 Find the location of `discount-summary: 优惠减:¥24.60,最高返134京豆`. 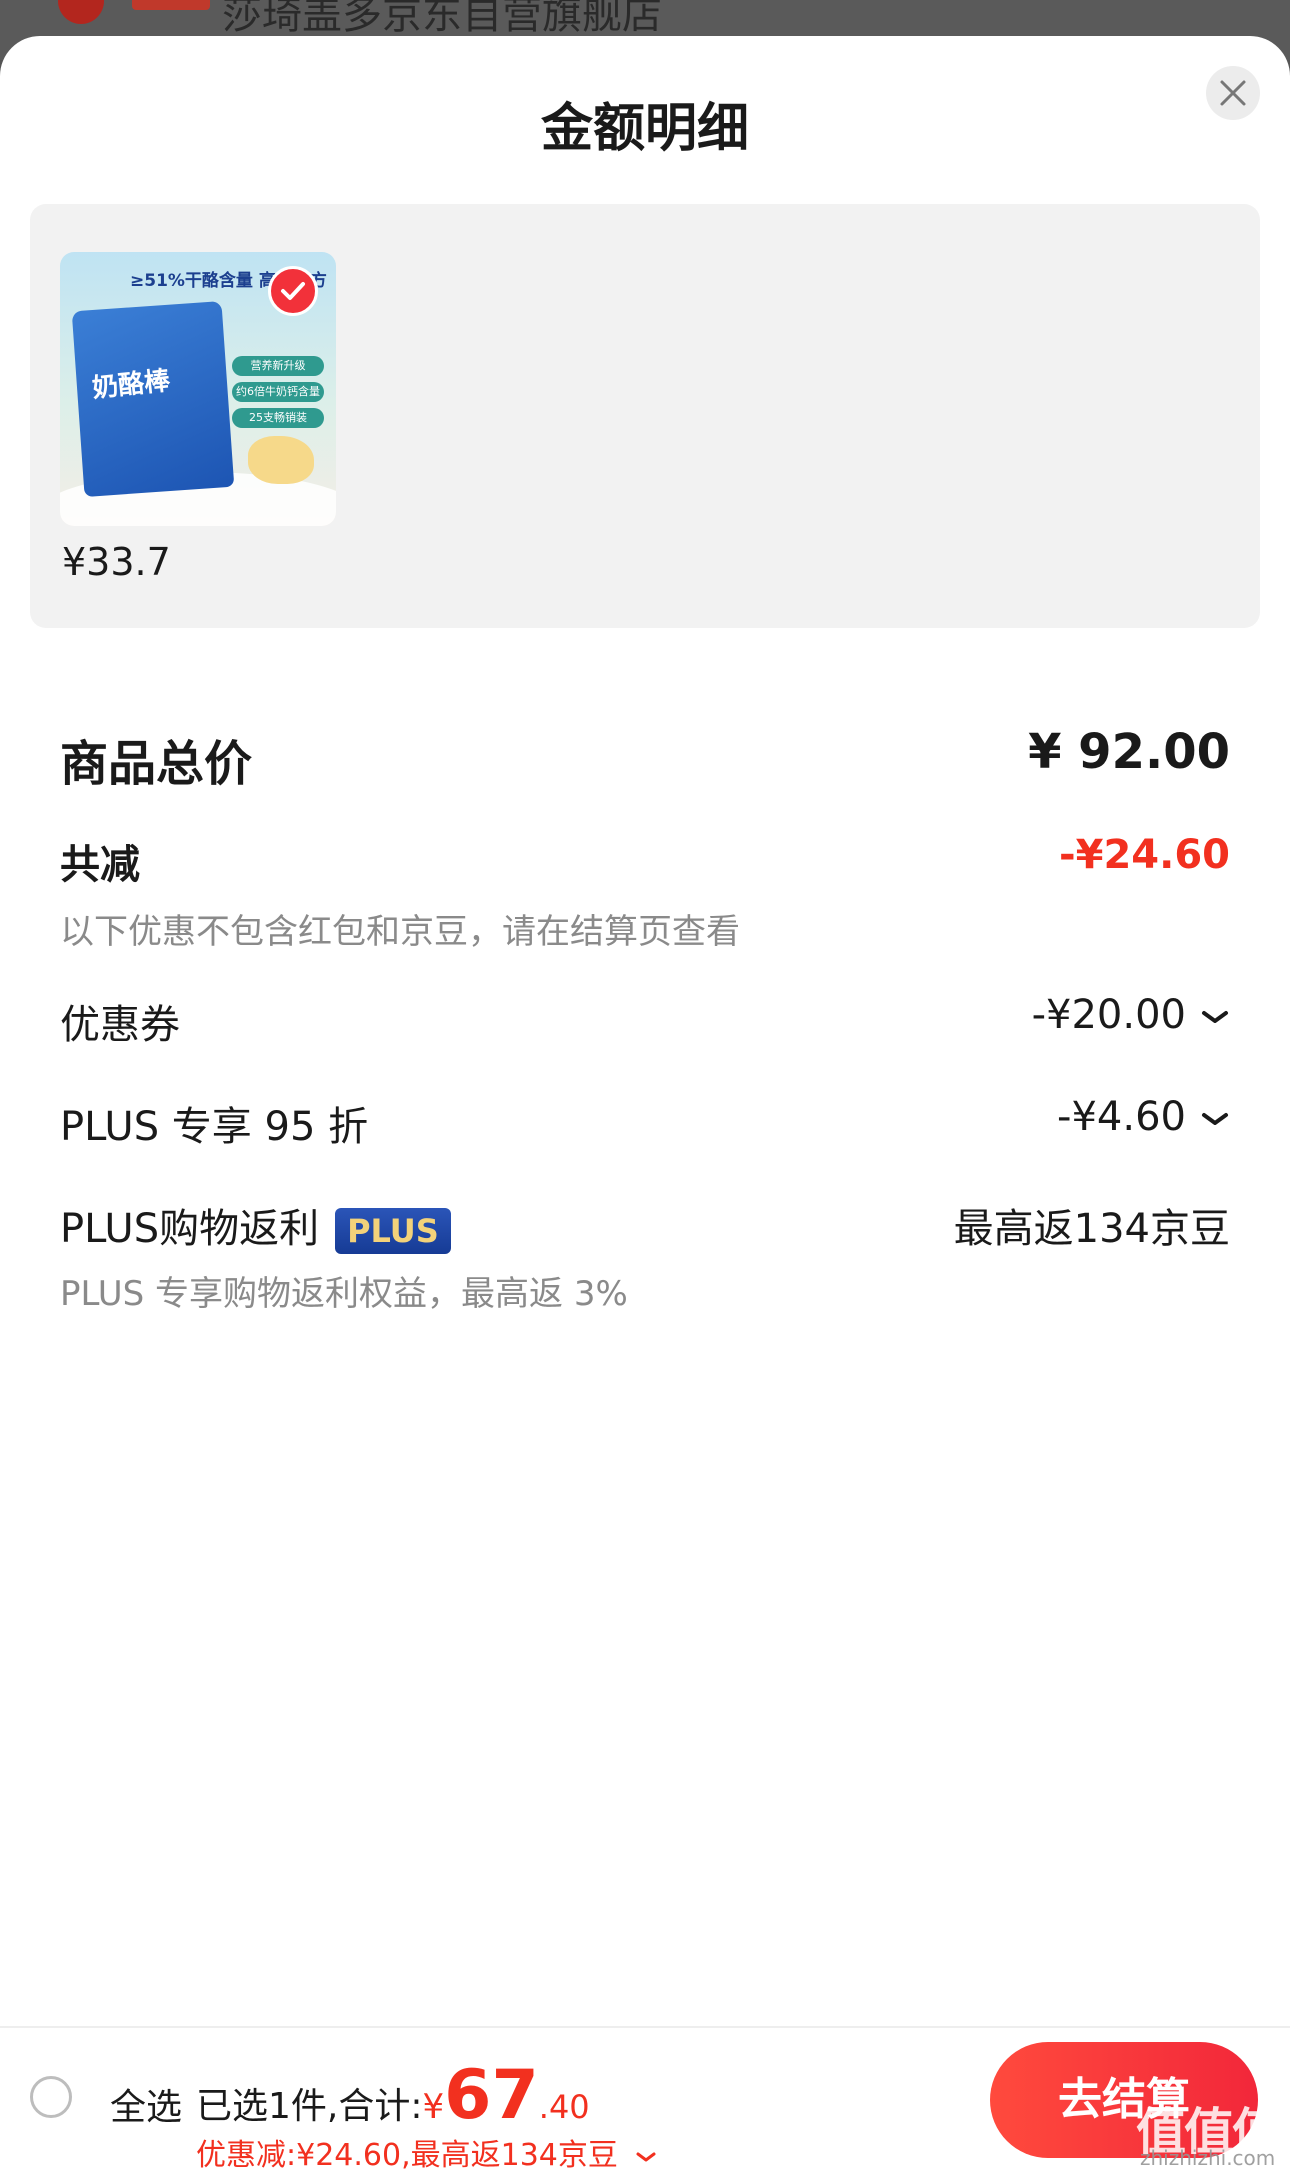

discount-summary: 优惠减:¥24.60,最高返134京豆 is located at coordinates (407, 2155).